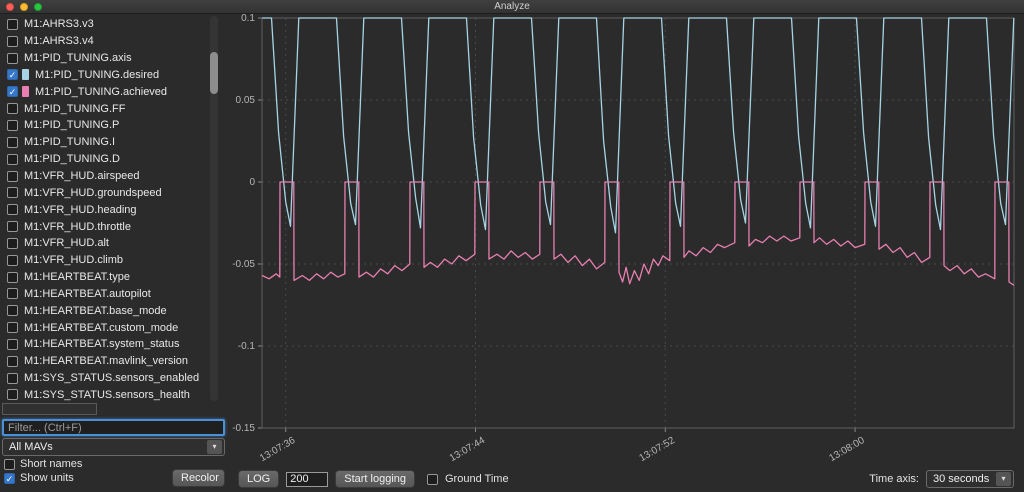 The image size is (1024, 492). What do you see at coordinates (105, 41) in the screenshot?
I see `param-row: M1:AHRS3.v4` at bounding box center [105, 41].